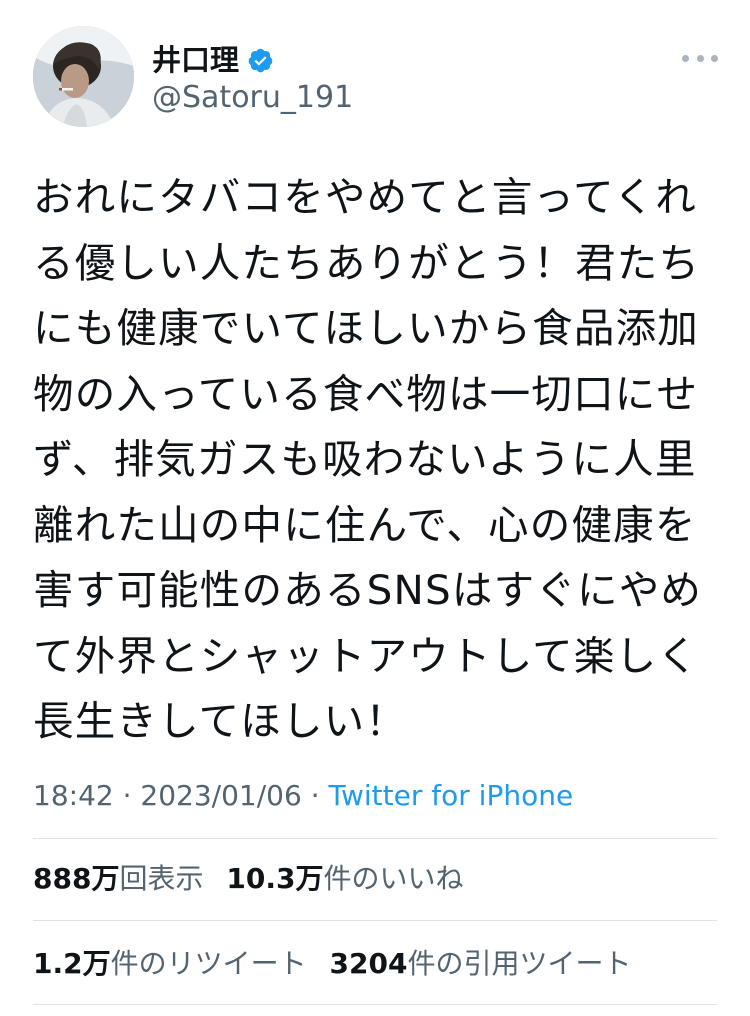 The height and width of the screenshot is (1016, 750). Describe the element at coordinates (365, 459) in the screenshot. I see `tweet-text-line: ず、排気ガスも吸わないように人里` at that location.